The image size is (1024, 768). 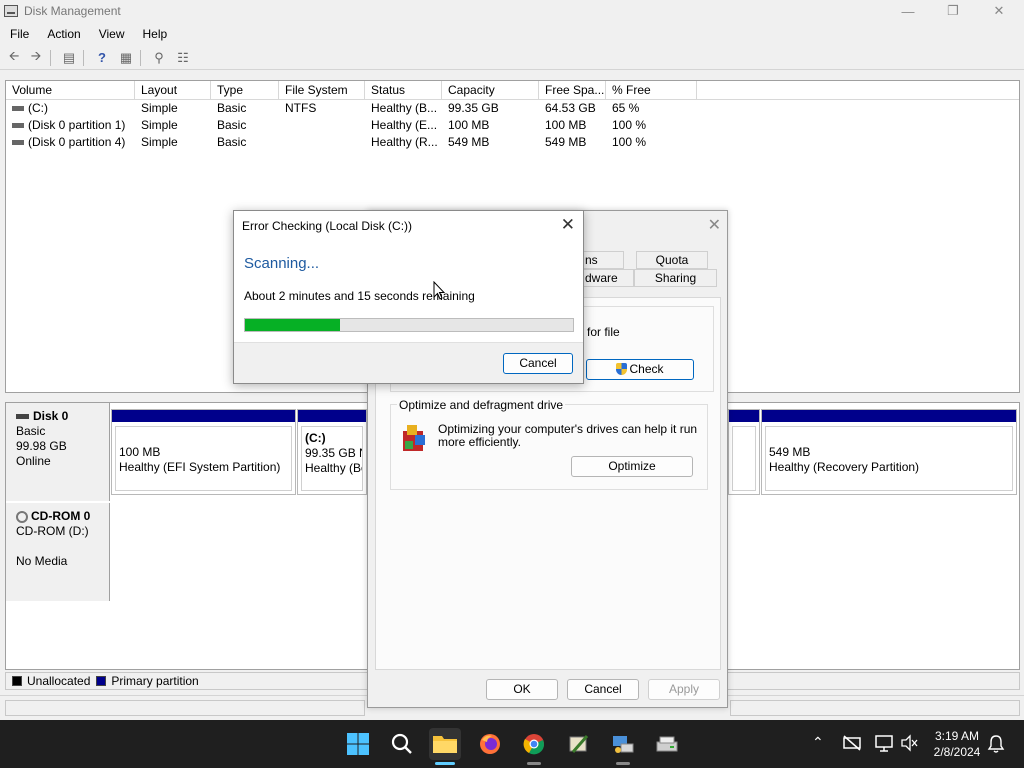 What do you see at coordinates (77, 125) in the screenshot?
I see `volume-name: (Disk 0 partition 1)` at bounding box center [77, 125].